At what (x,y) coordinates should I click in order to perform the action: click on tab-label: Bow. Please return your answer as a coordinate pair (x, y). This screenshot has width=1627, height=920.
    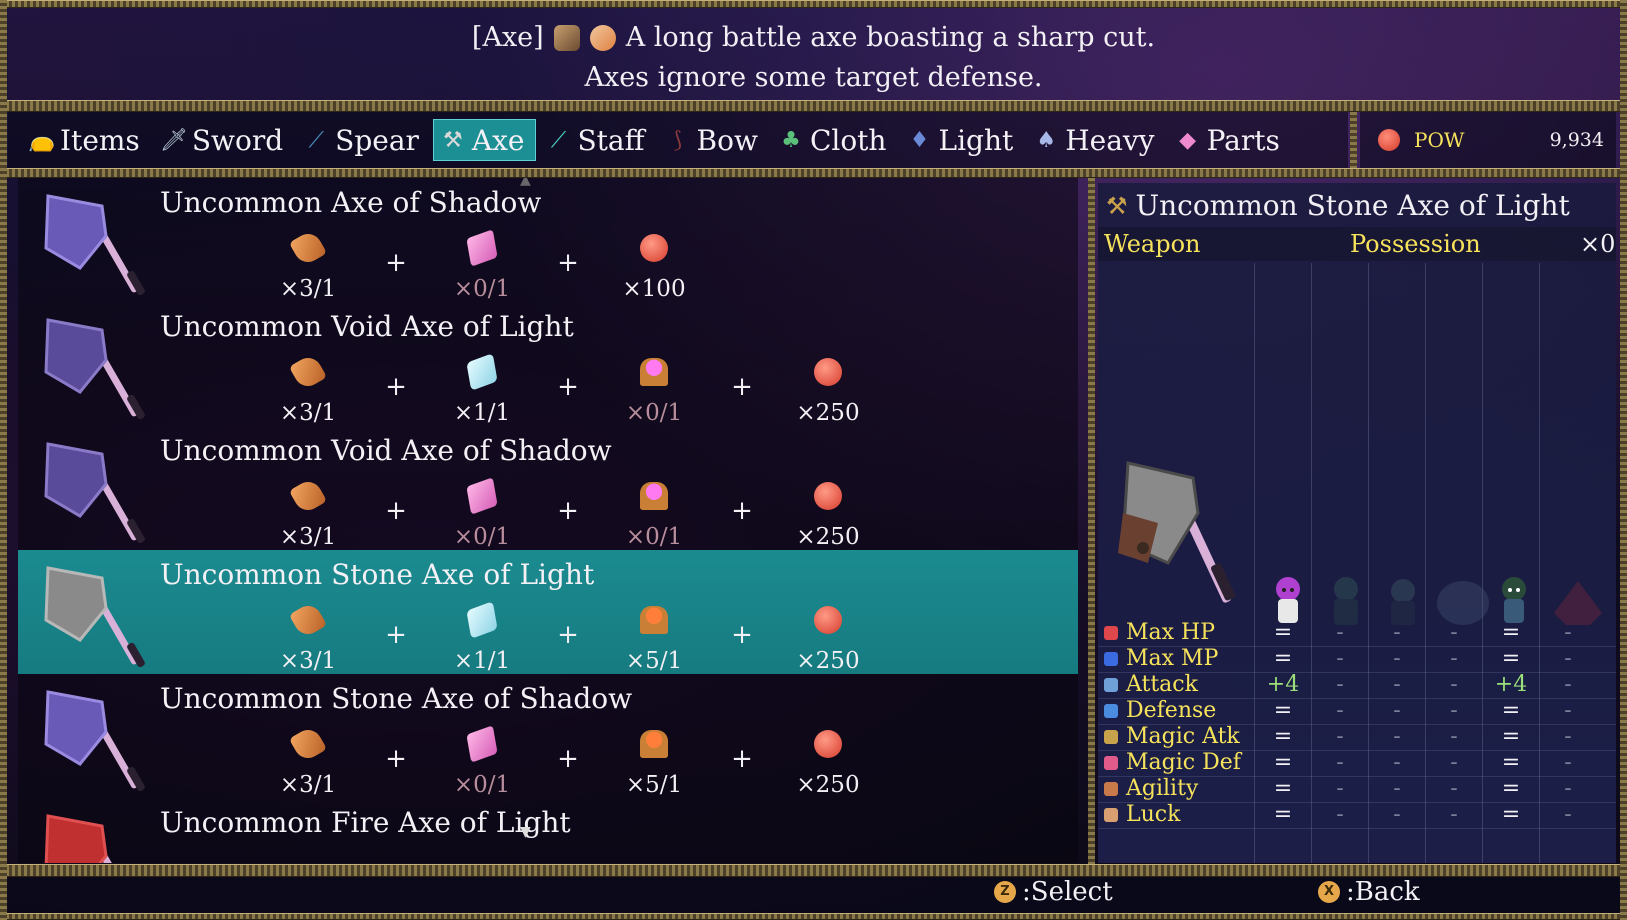
    Looking at the image, I should click on (727, 140).